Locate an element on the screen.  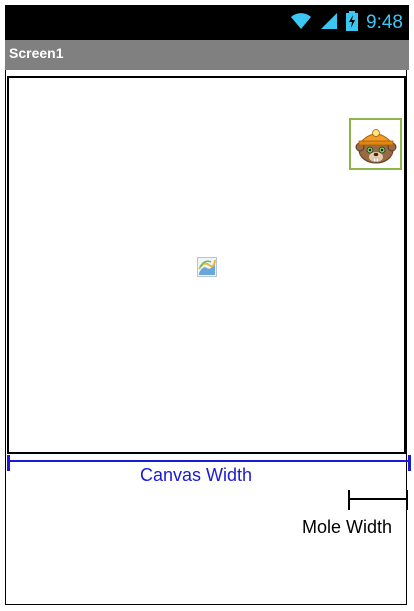
wifi-icon is located at coordinates (301, 23).